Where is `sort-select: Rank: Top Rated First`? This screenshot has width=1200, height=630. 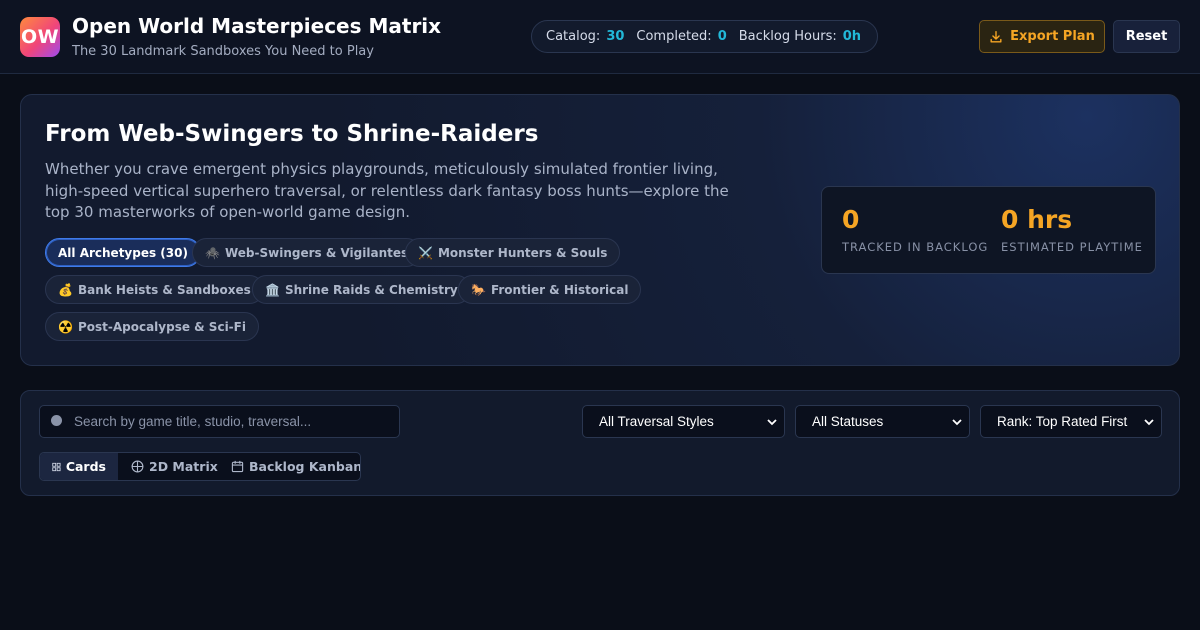 sort-select: Rank: Top Rated First is located at coordinates (1071, 421).